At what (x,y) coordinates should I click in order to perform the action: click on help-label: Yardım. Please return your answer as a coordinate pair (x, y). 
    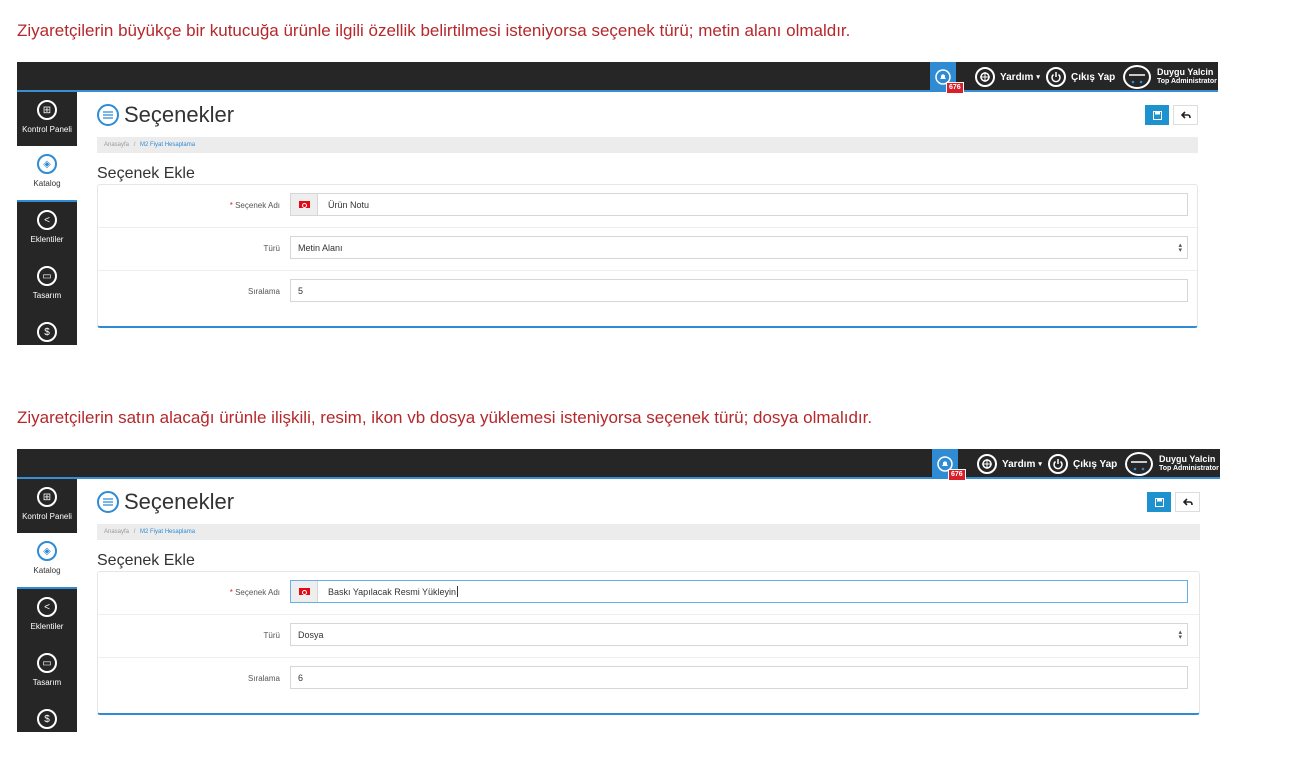
    Looking at the image, I should click on (1019, 464).